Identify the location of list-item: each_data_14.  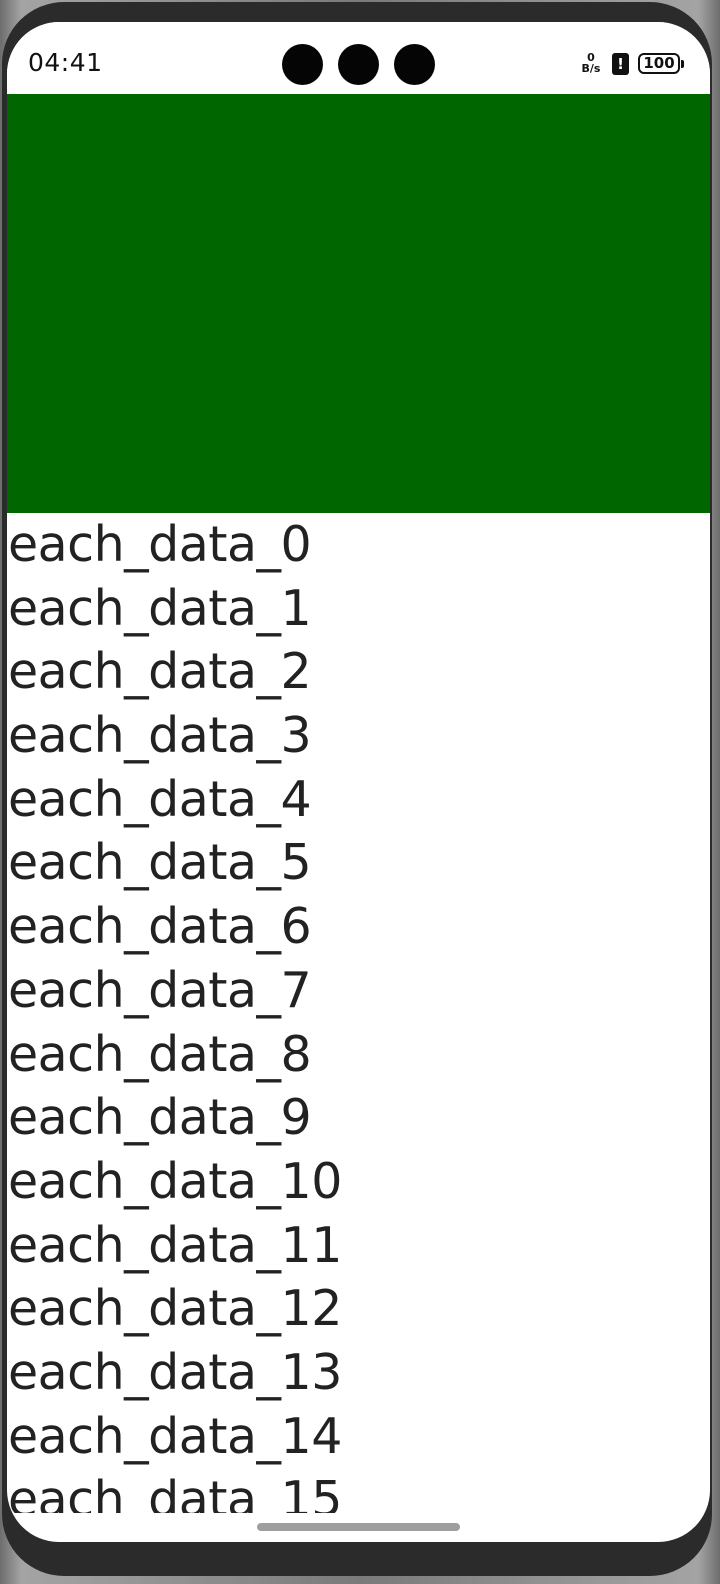
(358, 1437).